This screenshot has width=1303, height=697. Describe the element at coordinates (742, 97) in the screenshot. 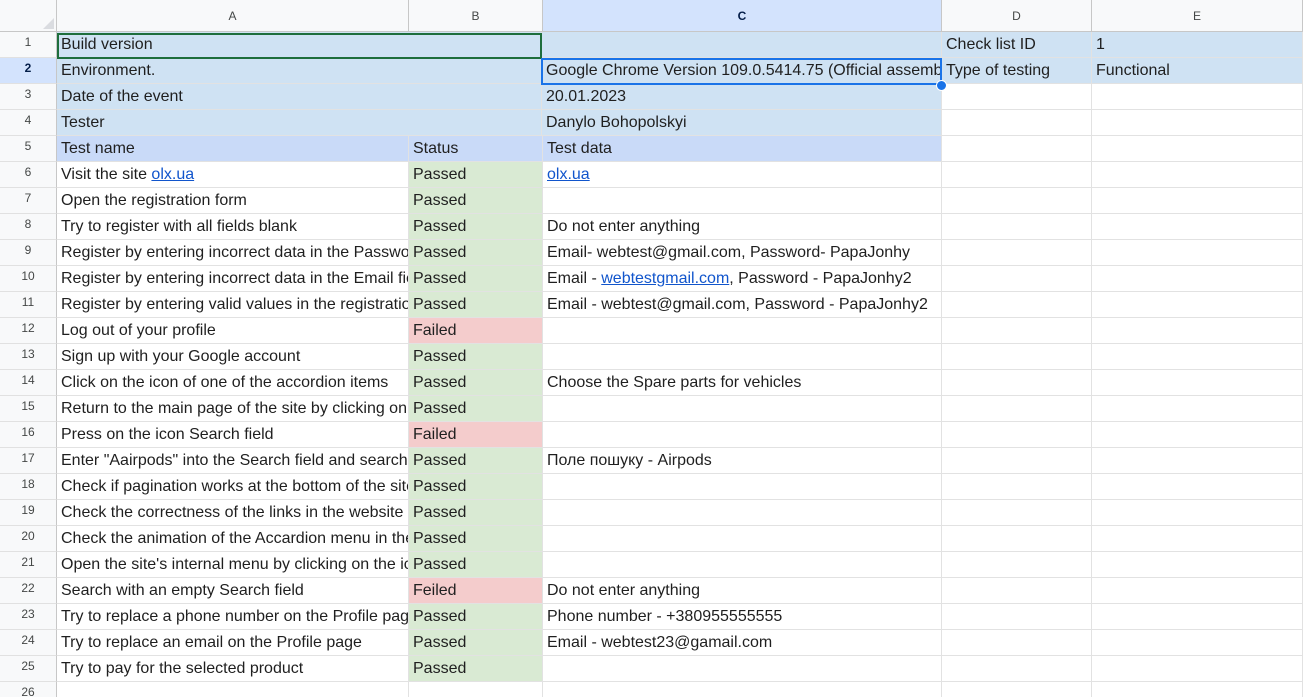

I see `date-value: 20.01.2023` at that location.